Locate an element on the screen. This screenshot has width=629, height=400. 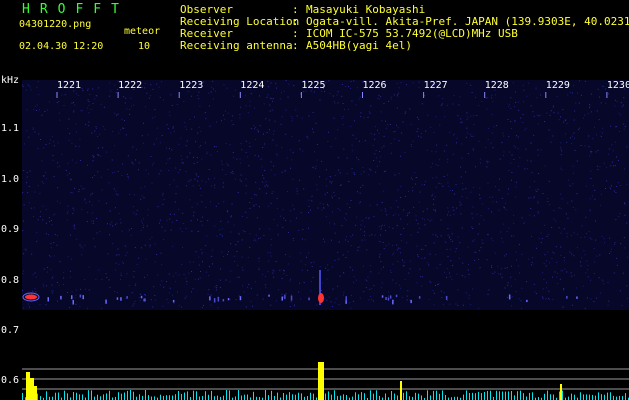
y-axis-unit: kHz is located at coordinates (10, 80).